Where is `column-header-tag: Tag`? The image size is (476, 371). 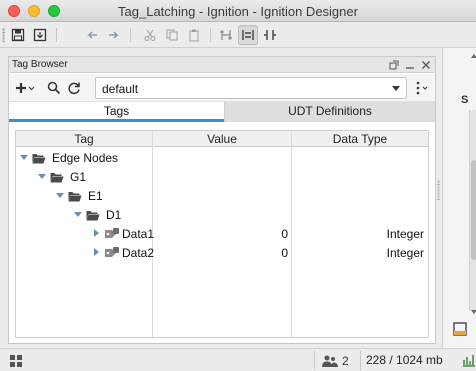 column-header-tag: Tag is located at coordinates (84, 139).